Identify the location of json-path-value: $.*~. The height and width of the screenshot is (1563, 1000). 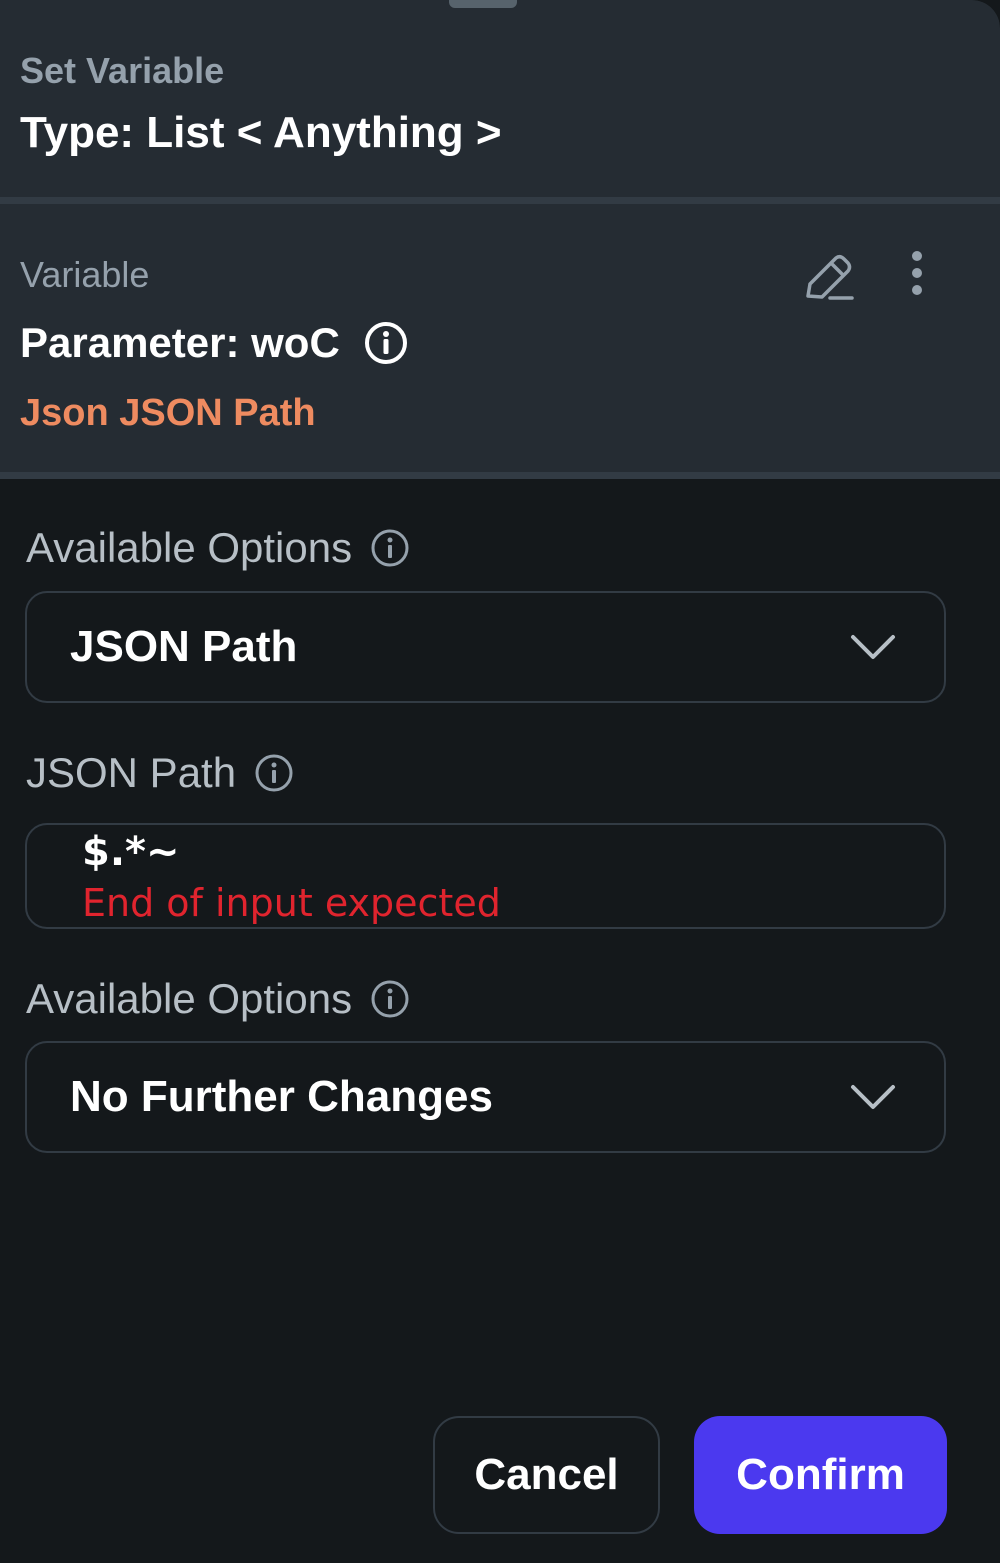
(130, 852).